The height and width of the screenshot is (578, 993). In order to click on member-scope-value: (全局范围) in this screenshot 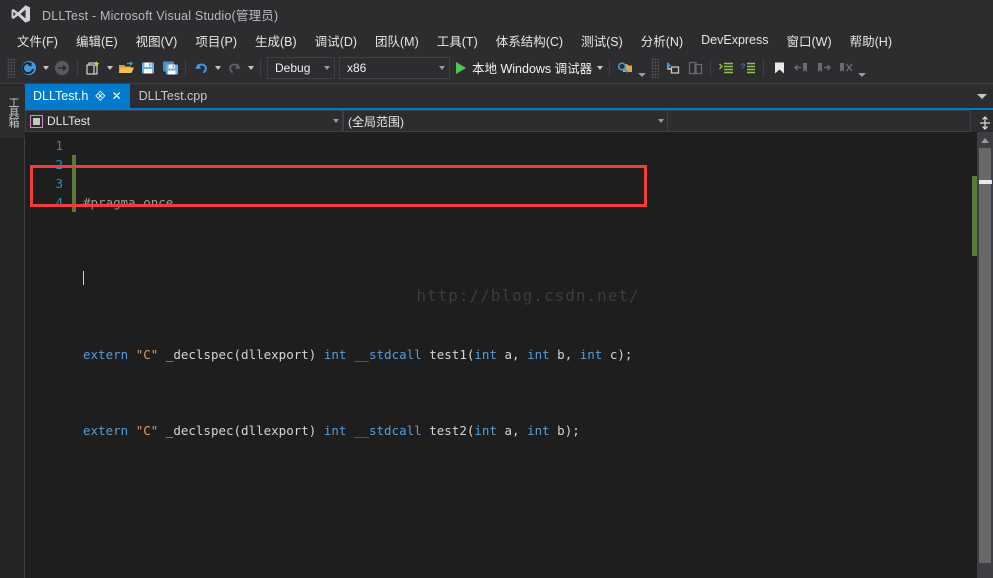, I will do `click(376, 121)`.